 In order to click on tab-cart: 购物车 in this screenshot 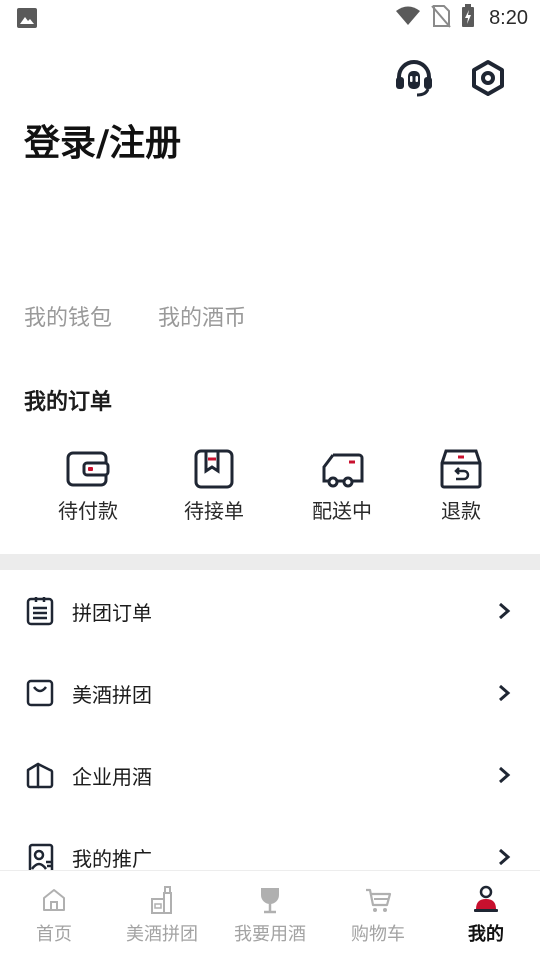, I will do `click(378, 915)`.